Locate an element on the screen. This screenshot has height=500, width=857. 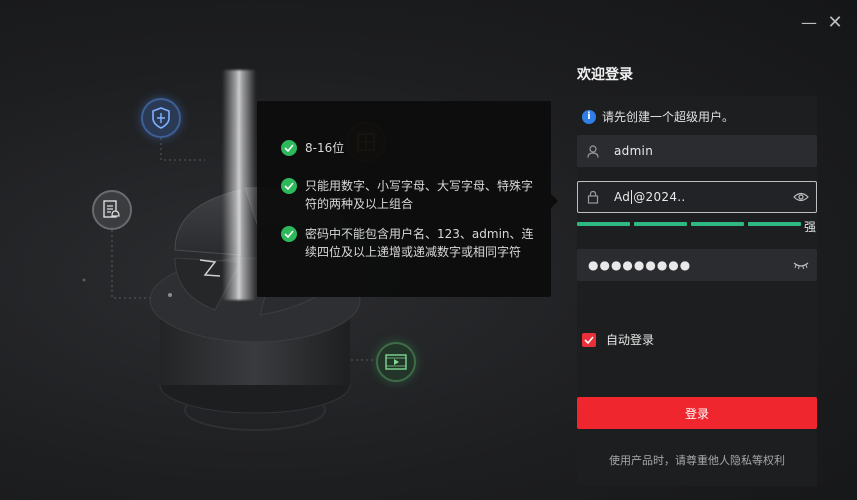
info-message: i 请先创建一个超级用户。 is located at coordinates (658, 116).